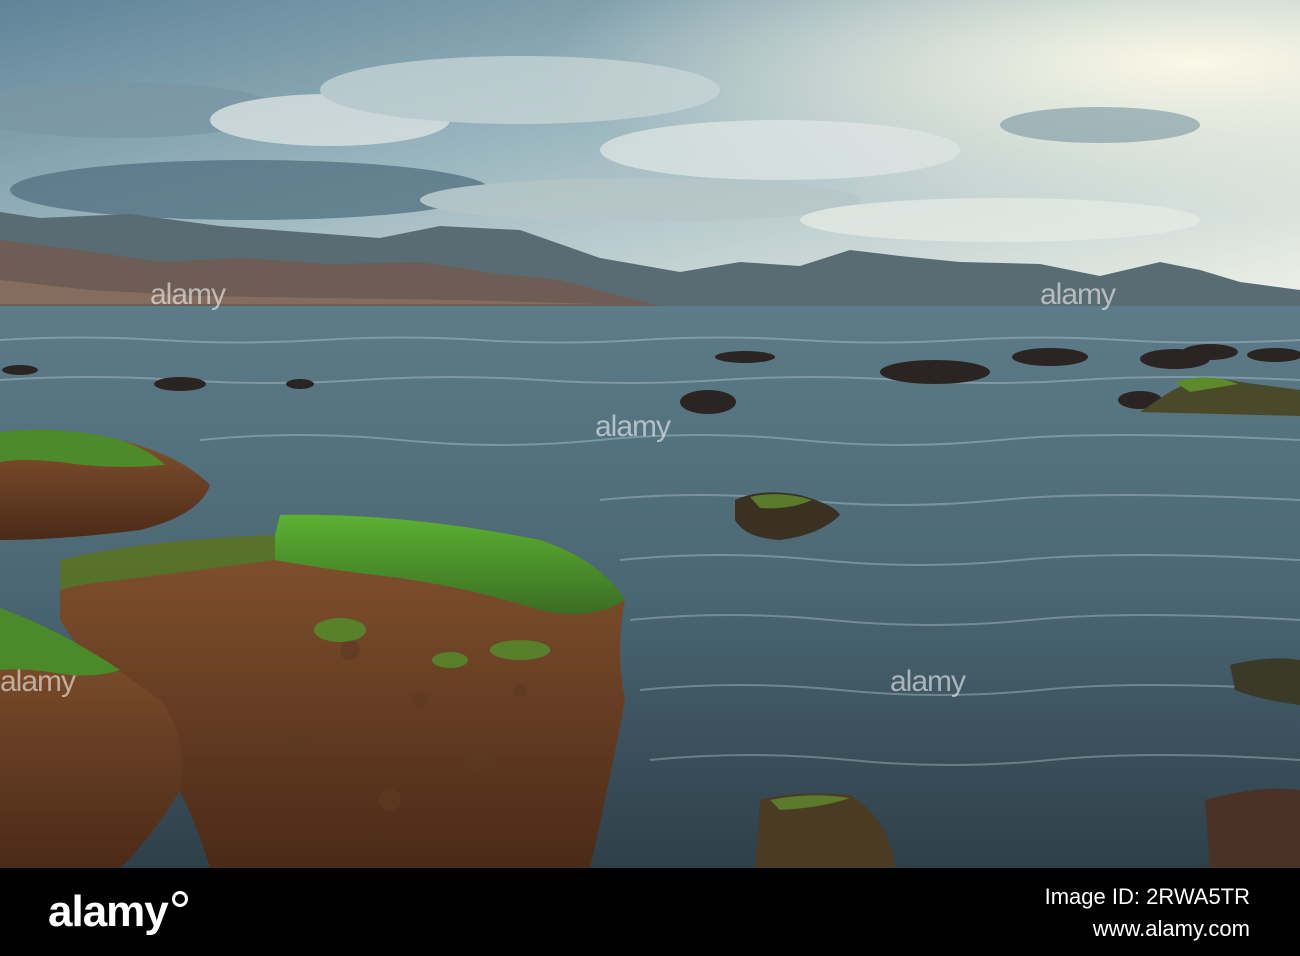  Describe the element at coordinates (1171, 928) in the screenshot. I see `site-url: www.alamy.com` at that location.